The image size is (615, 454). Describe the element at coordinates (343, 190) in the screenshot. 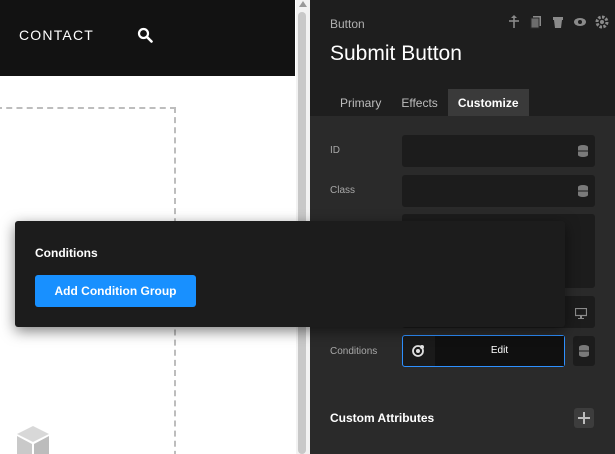

I see `class-field-label: Class` at that location.